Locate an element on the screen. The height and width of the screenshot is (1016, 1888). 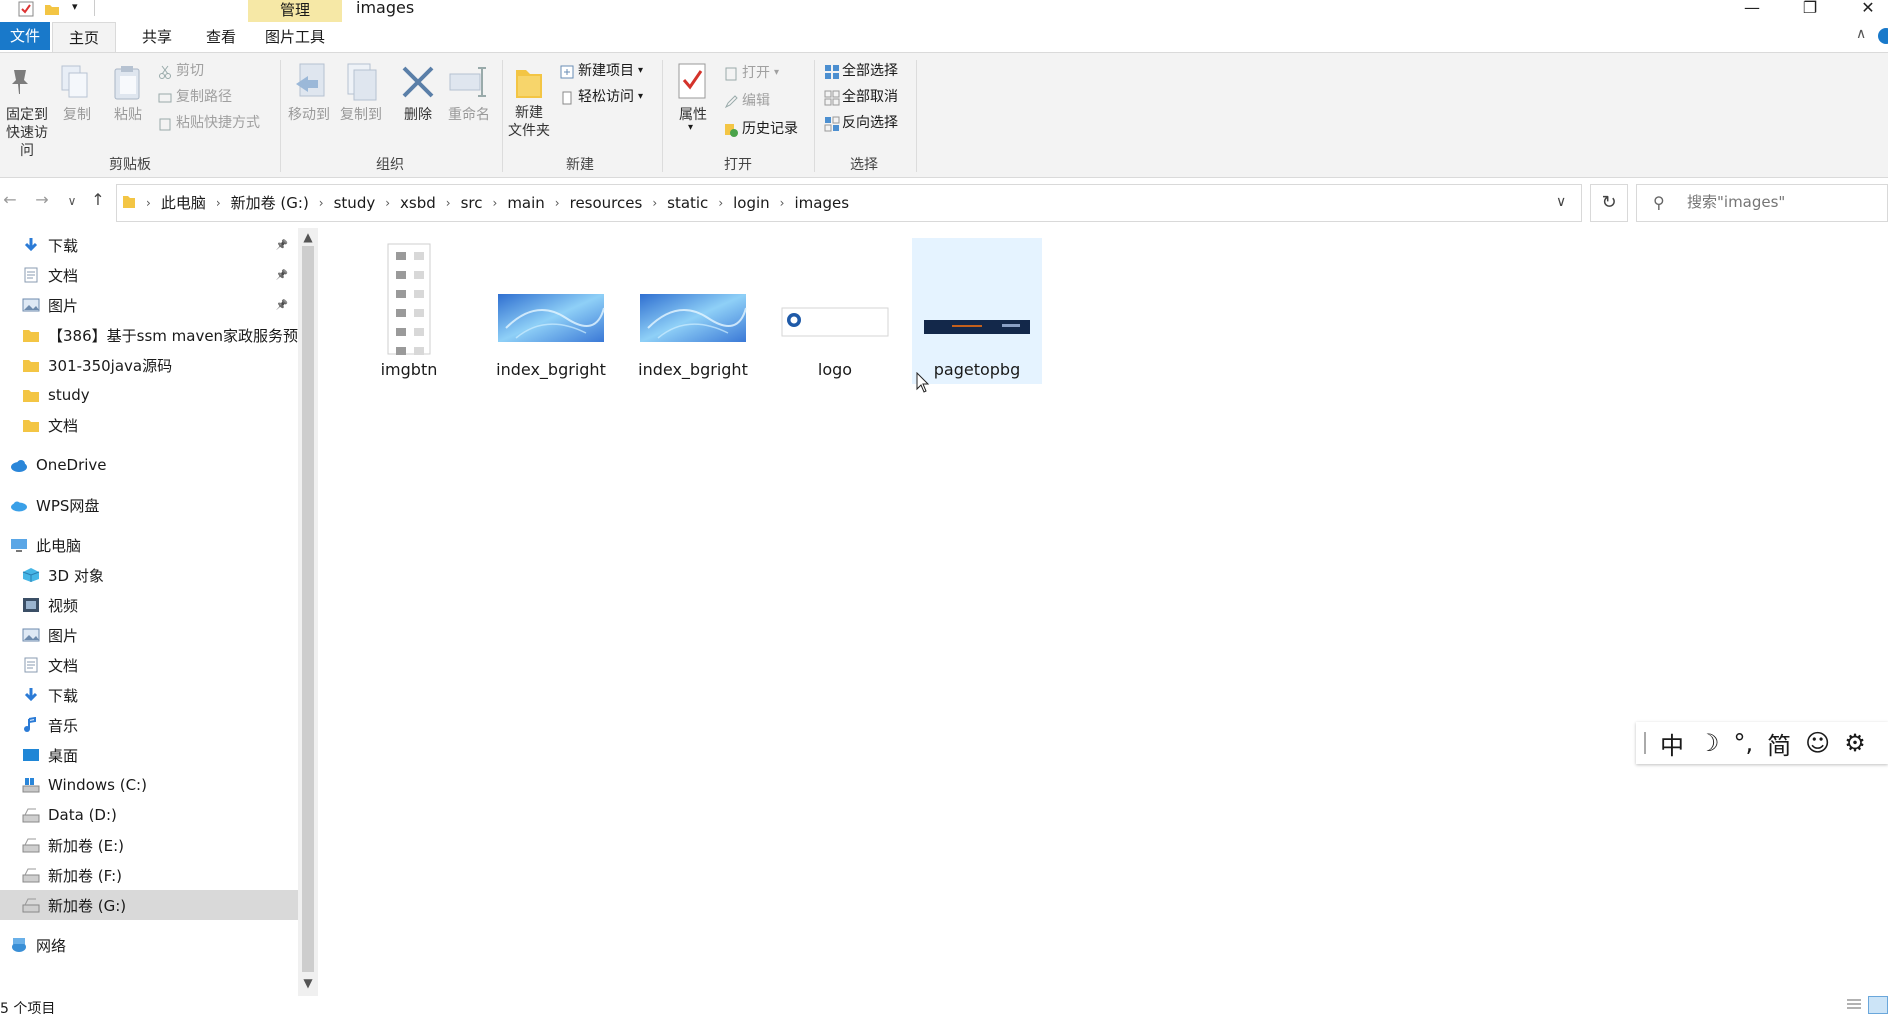
tab-view: 查看 is located at coordinates (221, 35).